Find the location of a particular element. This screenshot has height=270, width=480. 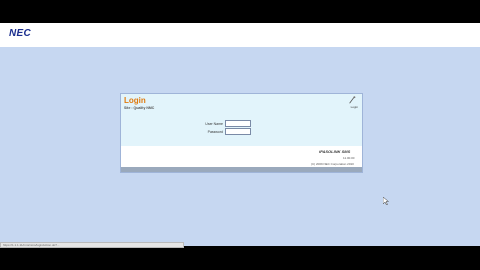

copyright-text: (C) 2009 NEC Corporation 2010 is located at coordinates (332, 164).